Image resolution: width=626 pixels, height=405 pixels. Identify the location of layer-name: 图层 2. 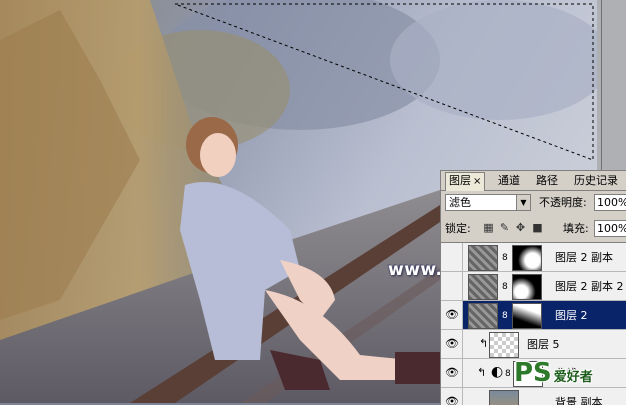
(571, 315).